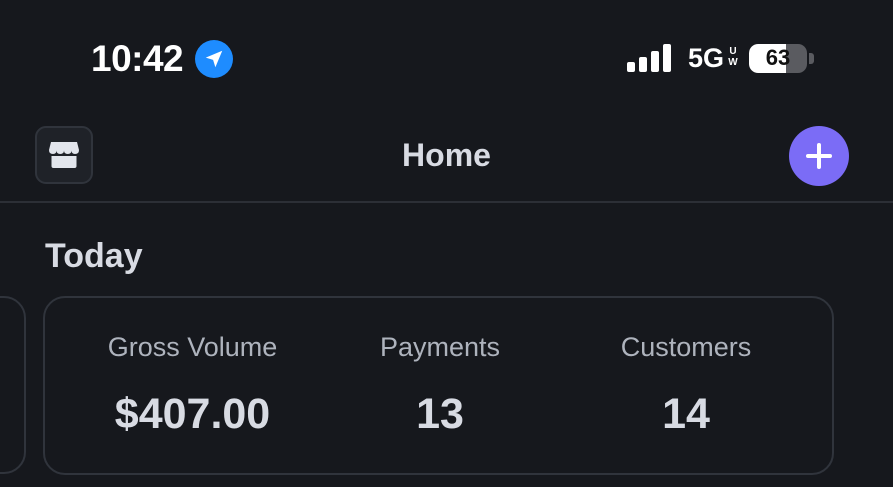 The image size is (893, 487). I want to click on section-title-today: Today, so click(94, 256).